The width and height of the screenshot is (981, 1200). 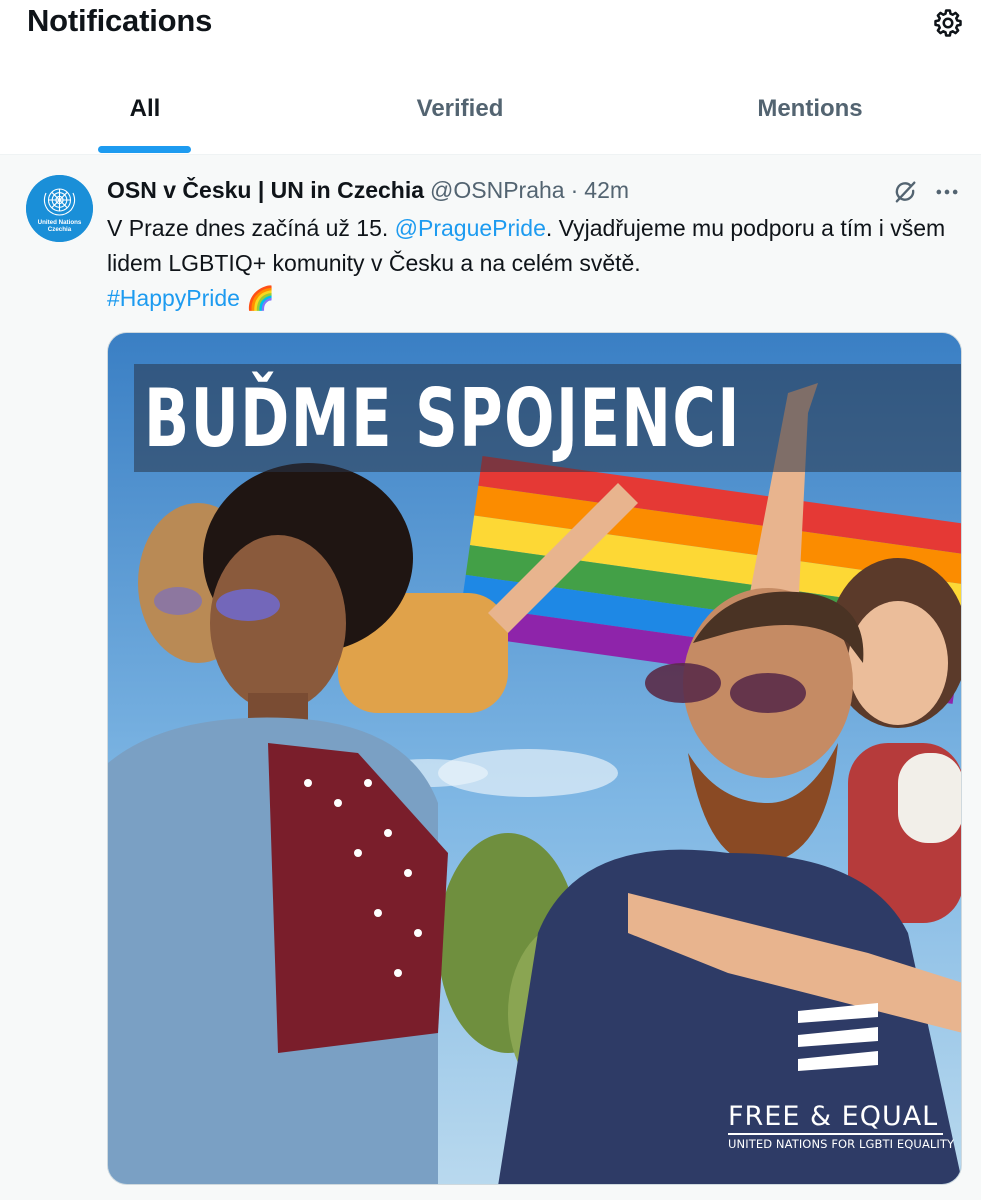 I want to click on grok-icon, so click(x=905, y=192).